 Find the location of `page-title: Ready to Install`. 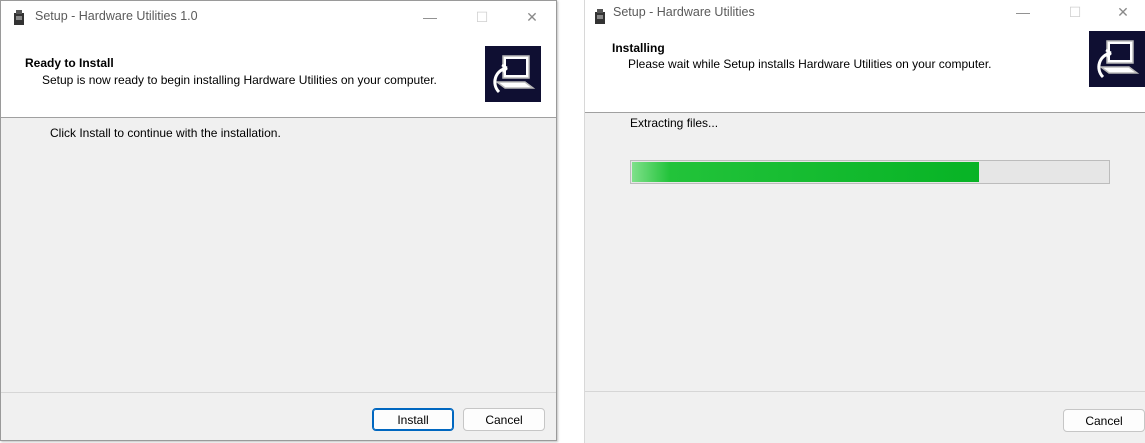

page-title: Ready to Install is located at coordinates (69, 63).